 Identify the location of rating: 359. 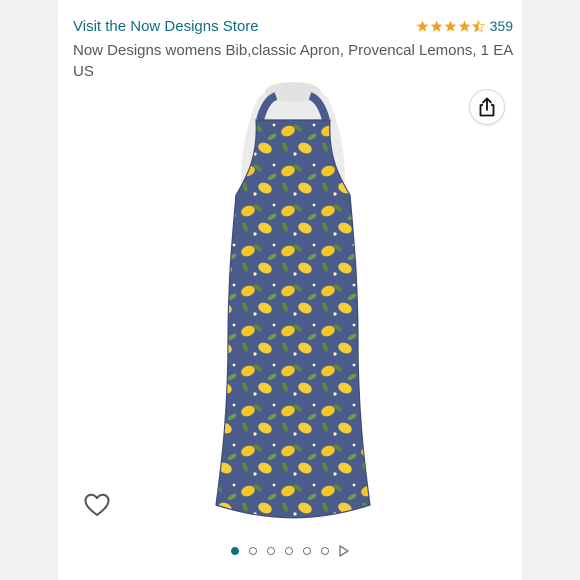
(464, 26).